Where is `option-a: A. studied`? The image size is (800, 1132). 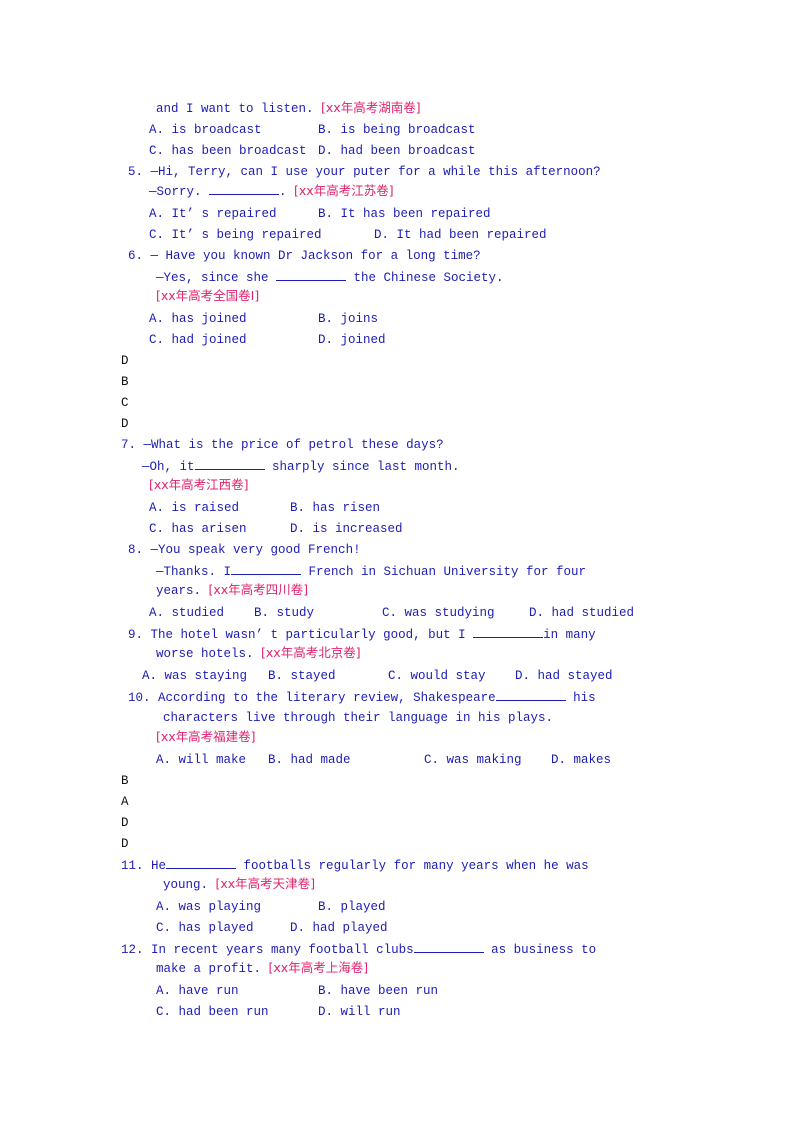 option-a: A. studied is located at coordinates (187, 613).